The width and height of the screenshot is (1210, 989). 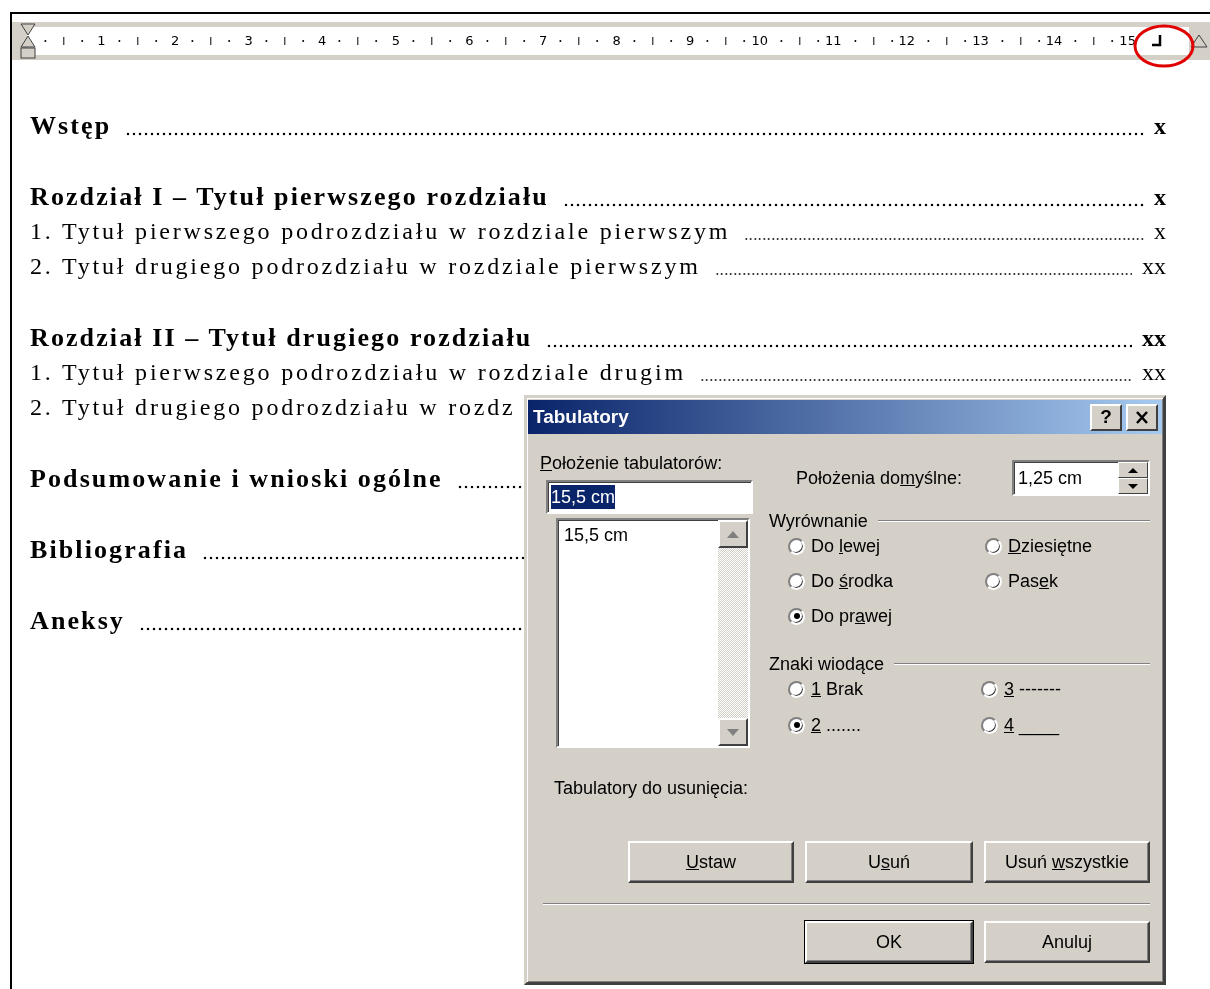 What do you see at coordinates (889, 862) in the screenshot?
I see `dialog-button: Usuń` at bounding box center [889, 862].